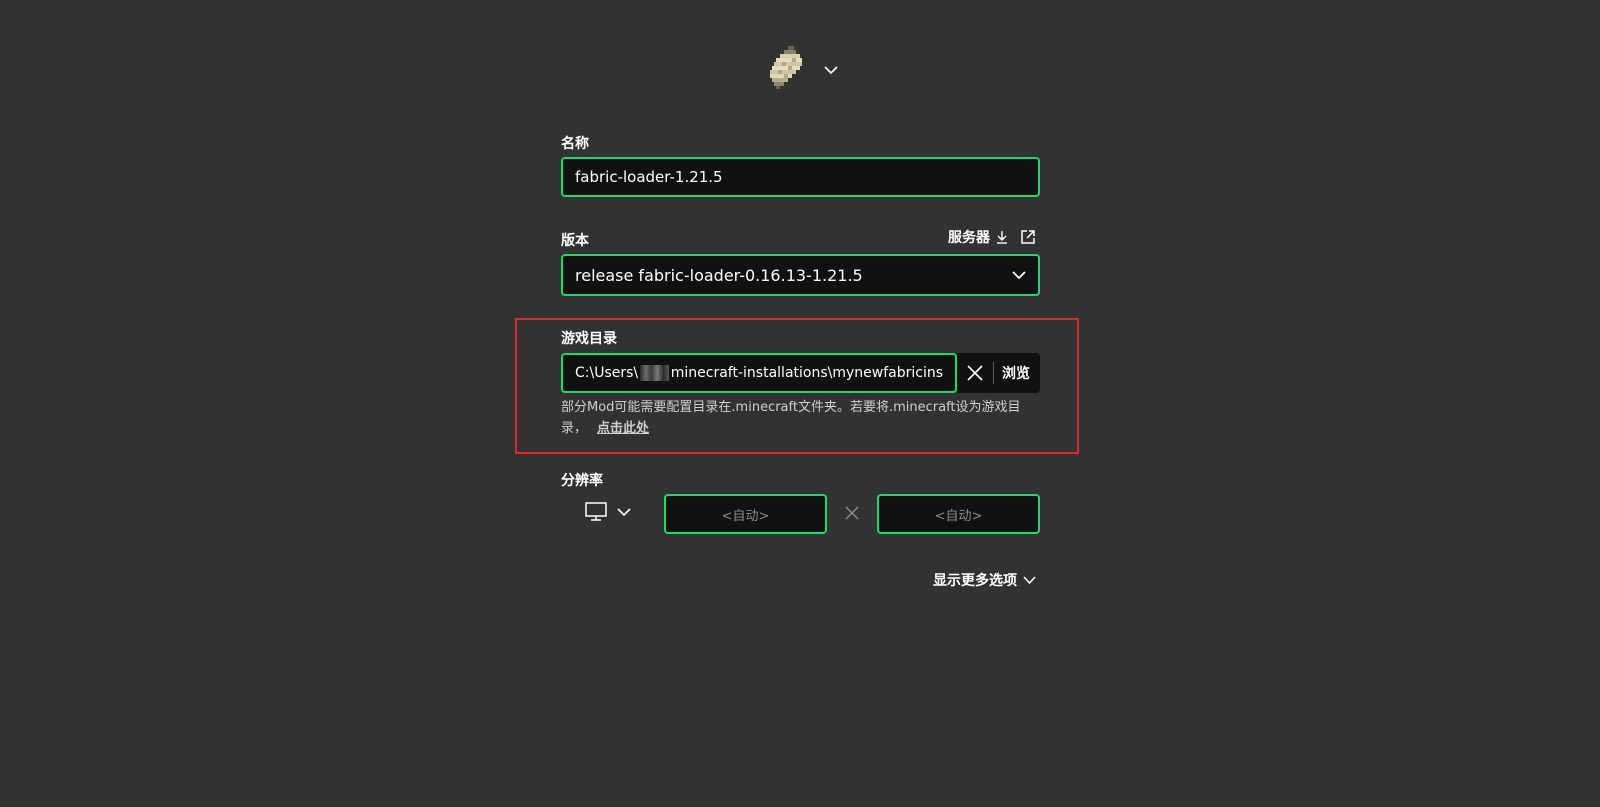 The height and width of the screenshot is (807, 1600). I want to click on game-dir-prefix: C:\Users\, so click(607, 373).